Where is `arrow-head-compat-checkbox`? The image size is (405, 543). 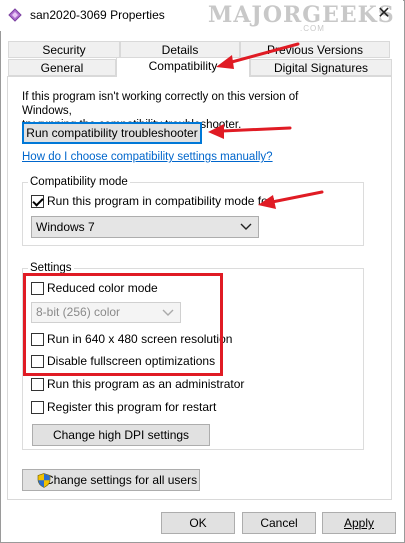
arrow-head-compat-checkbox is located at coordinates (267, 202).